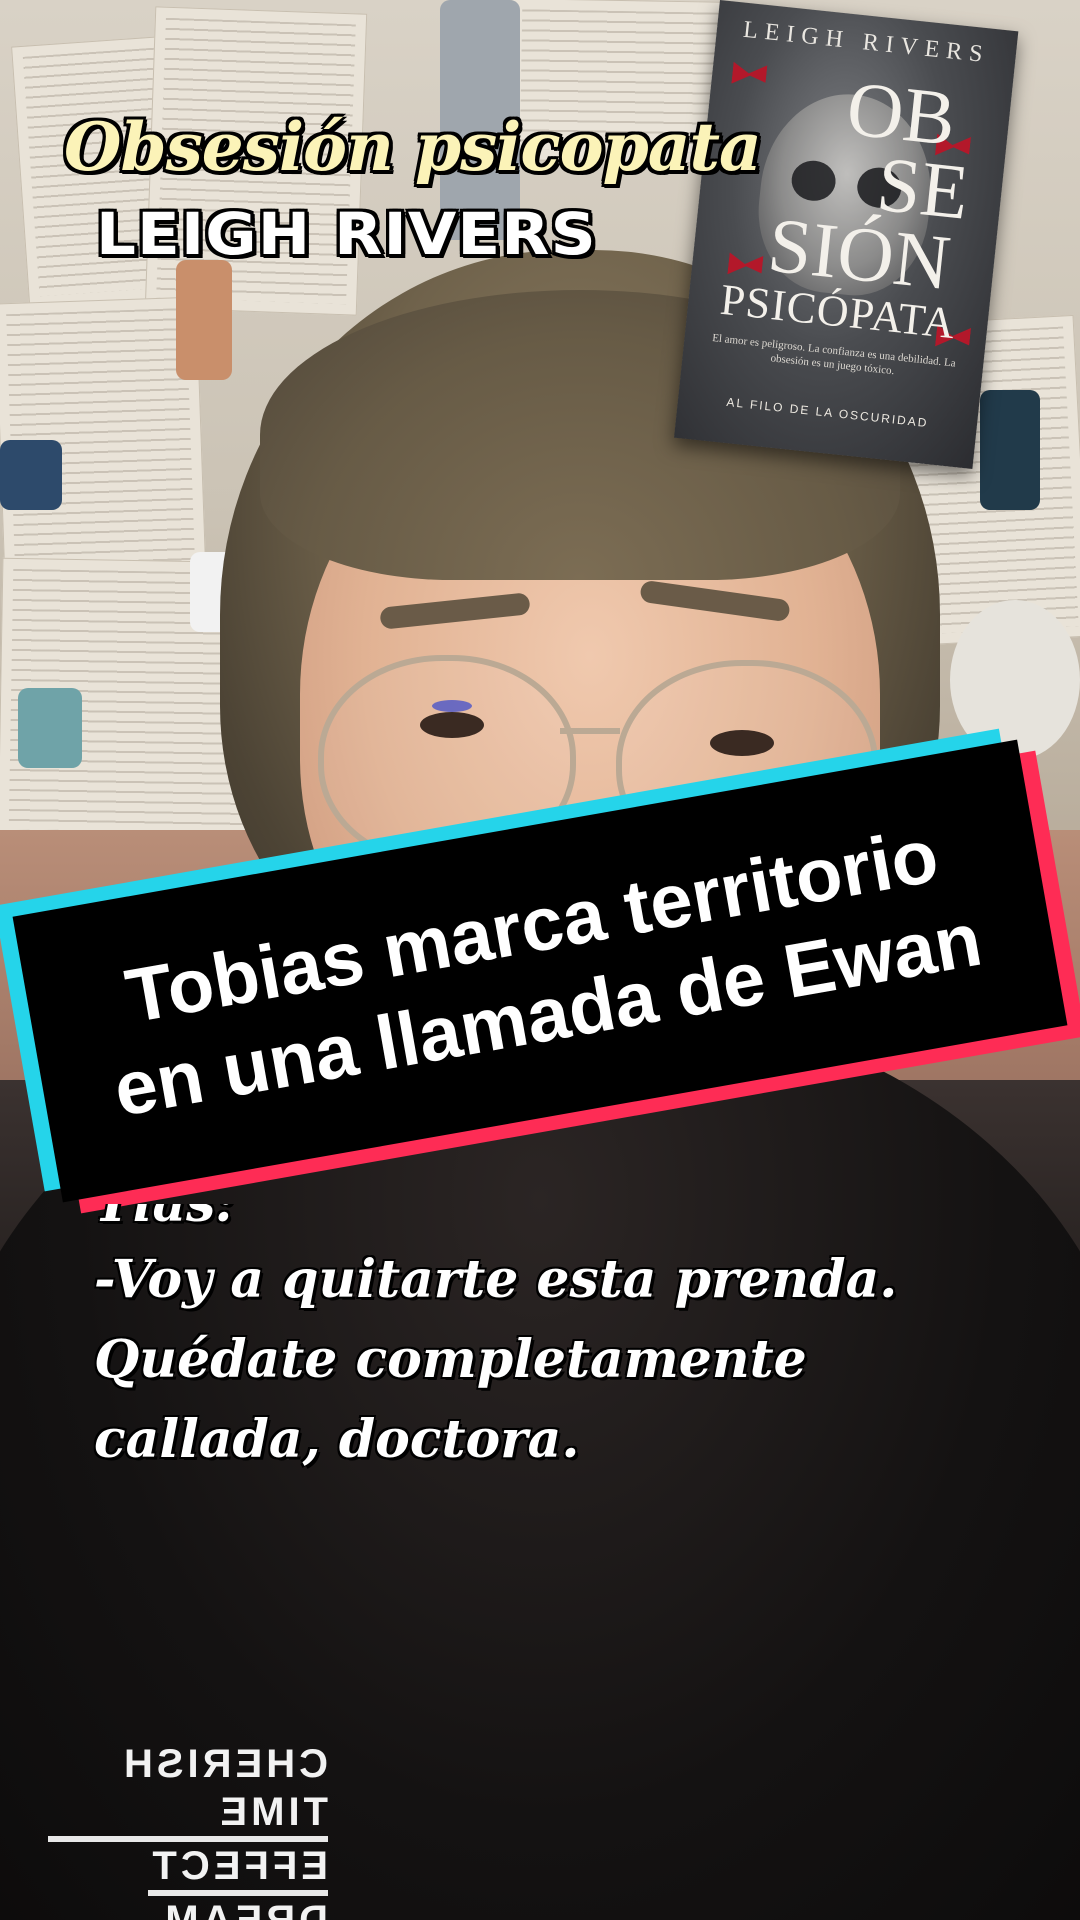  I want to click on overlay-title: Obsesión psicopata, so click(413, 147).